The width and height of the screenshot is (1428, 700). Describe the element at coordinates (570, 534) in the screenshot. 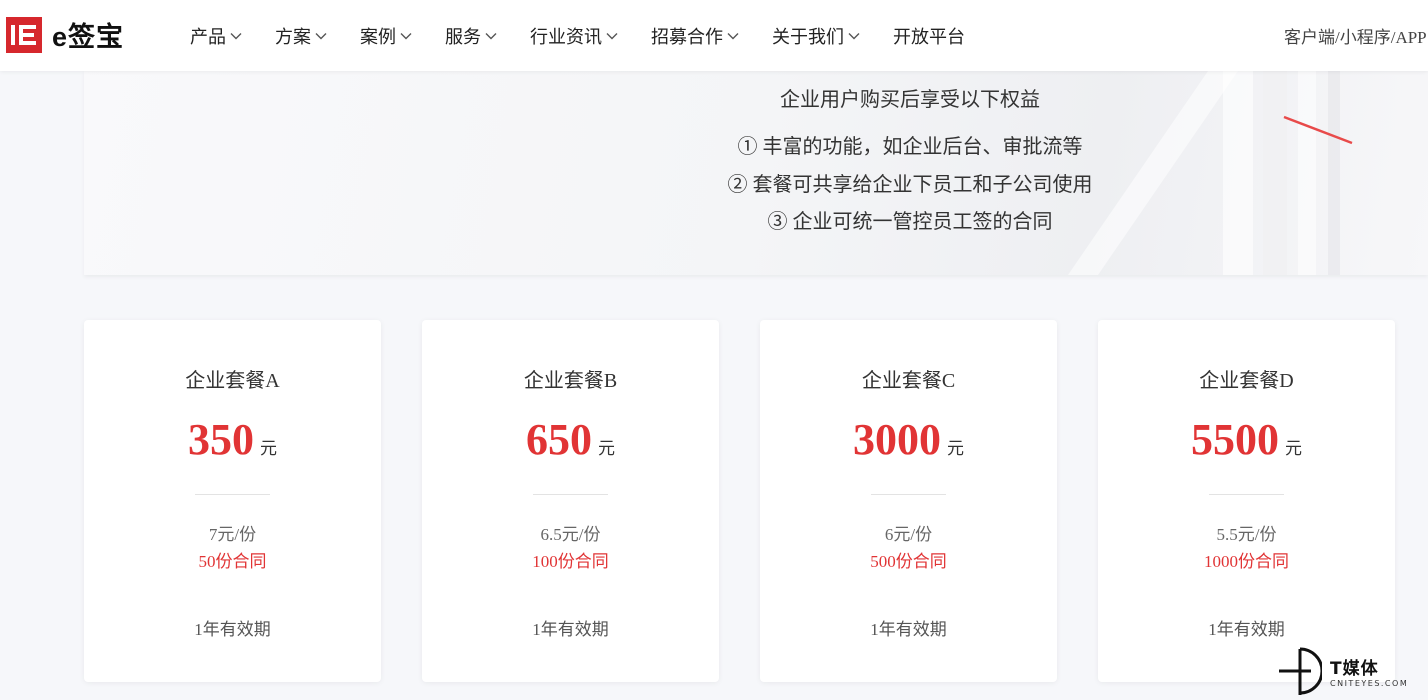

I see `price-per-copy: 6.5元/份` at that location.